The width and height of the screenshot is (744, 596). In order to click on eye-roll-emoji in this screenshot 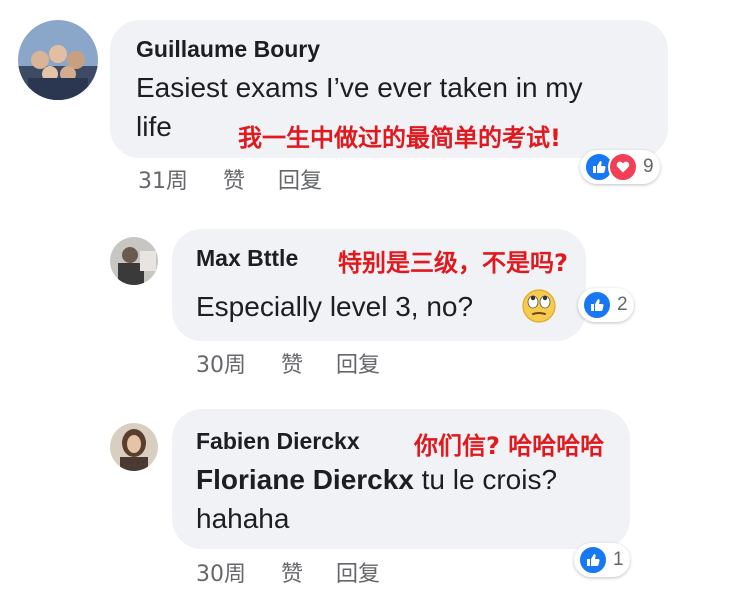, I will do `click(539, 306)`.